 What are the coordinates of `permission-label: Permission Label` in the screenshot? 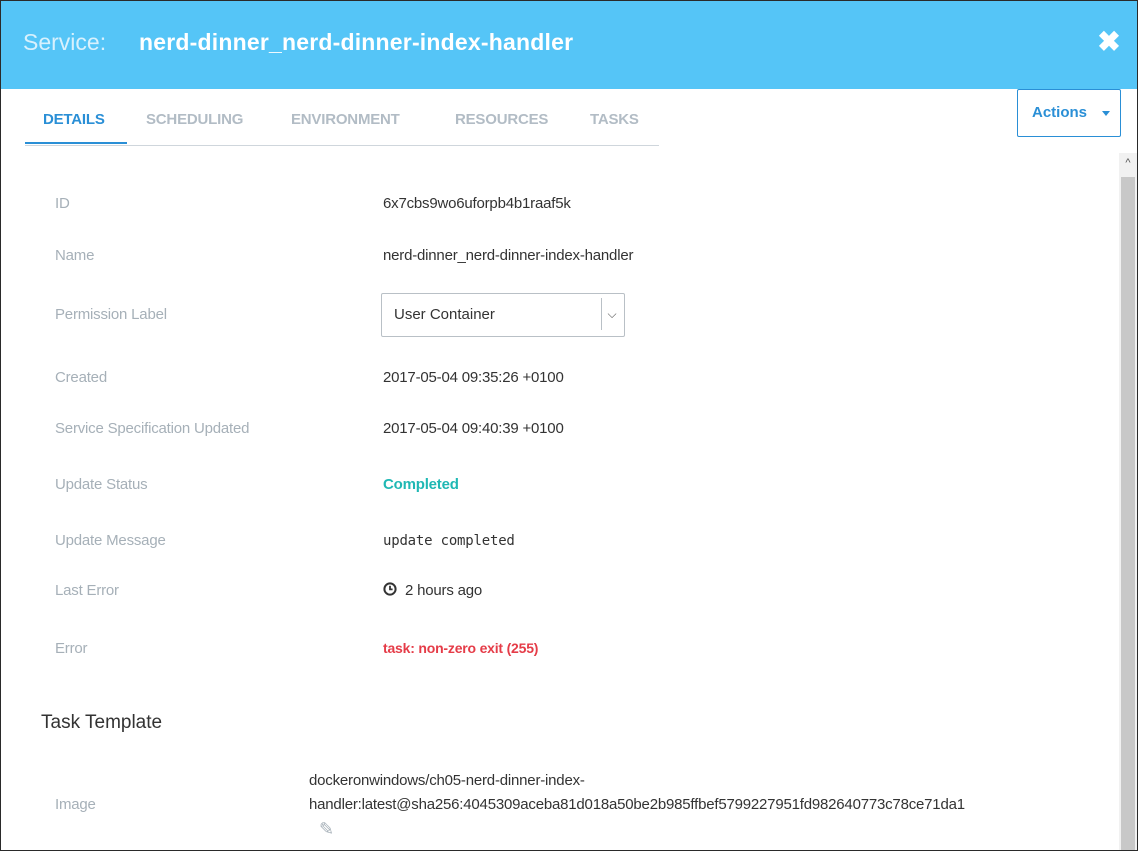 It's located at (111, 314).